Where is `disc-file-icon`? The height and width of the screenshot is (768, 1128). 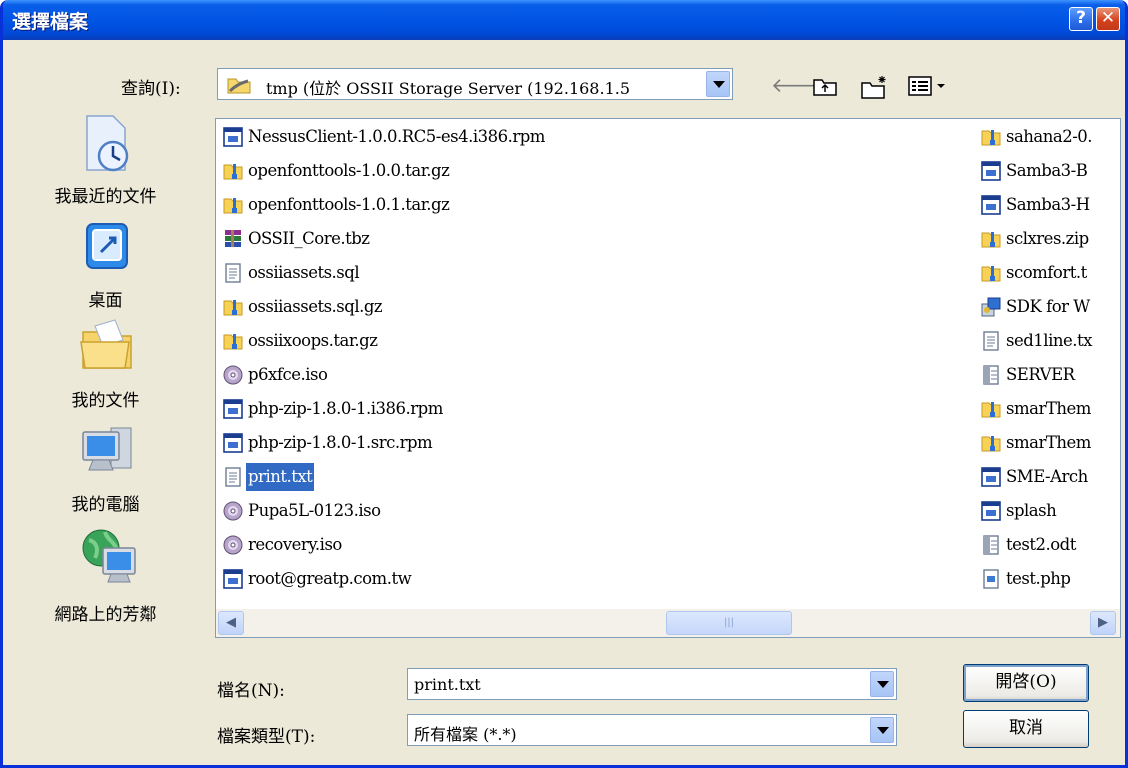 disc-file-icon is located at coordinates (233, 375).